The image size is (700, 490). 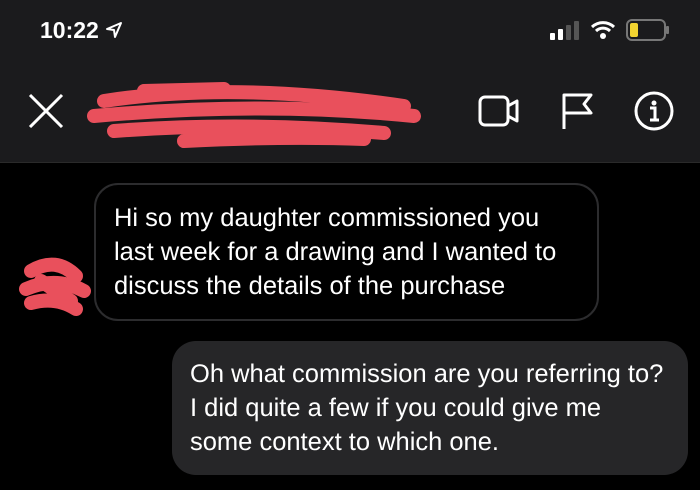 What do you see at coordinates (577, 111) in the screenshot?
I see `flag-icon` at bounding box center [577, 111].